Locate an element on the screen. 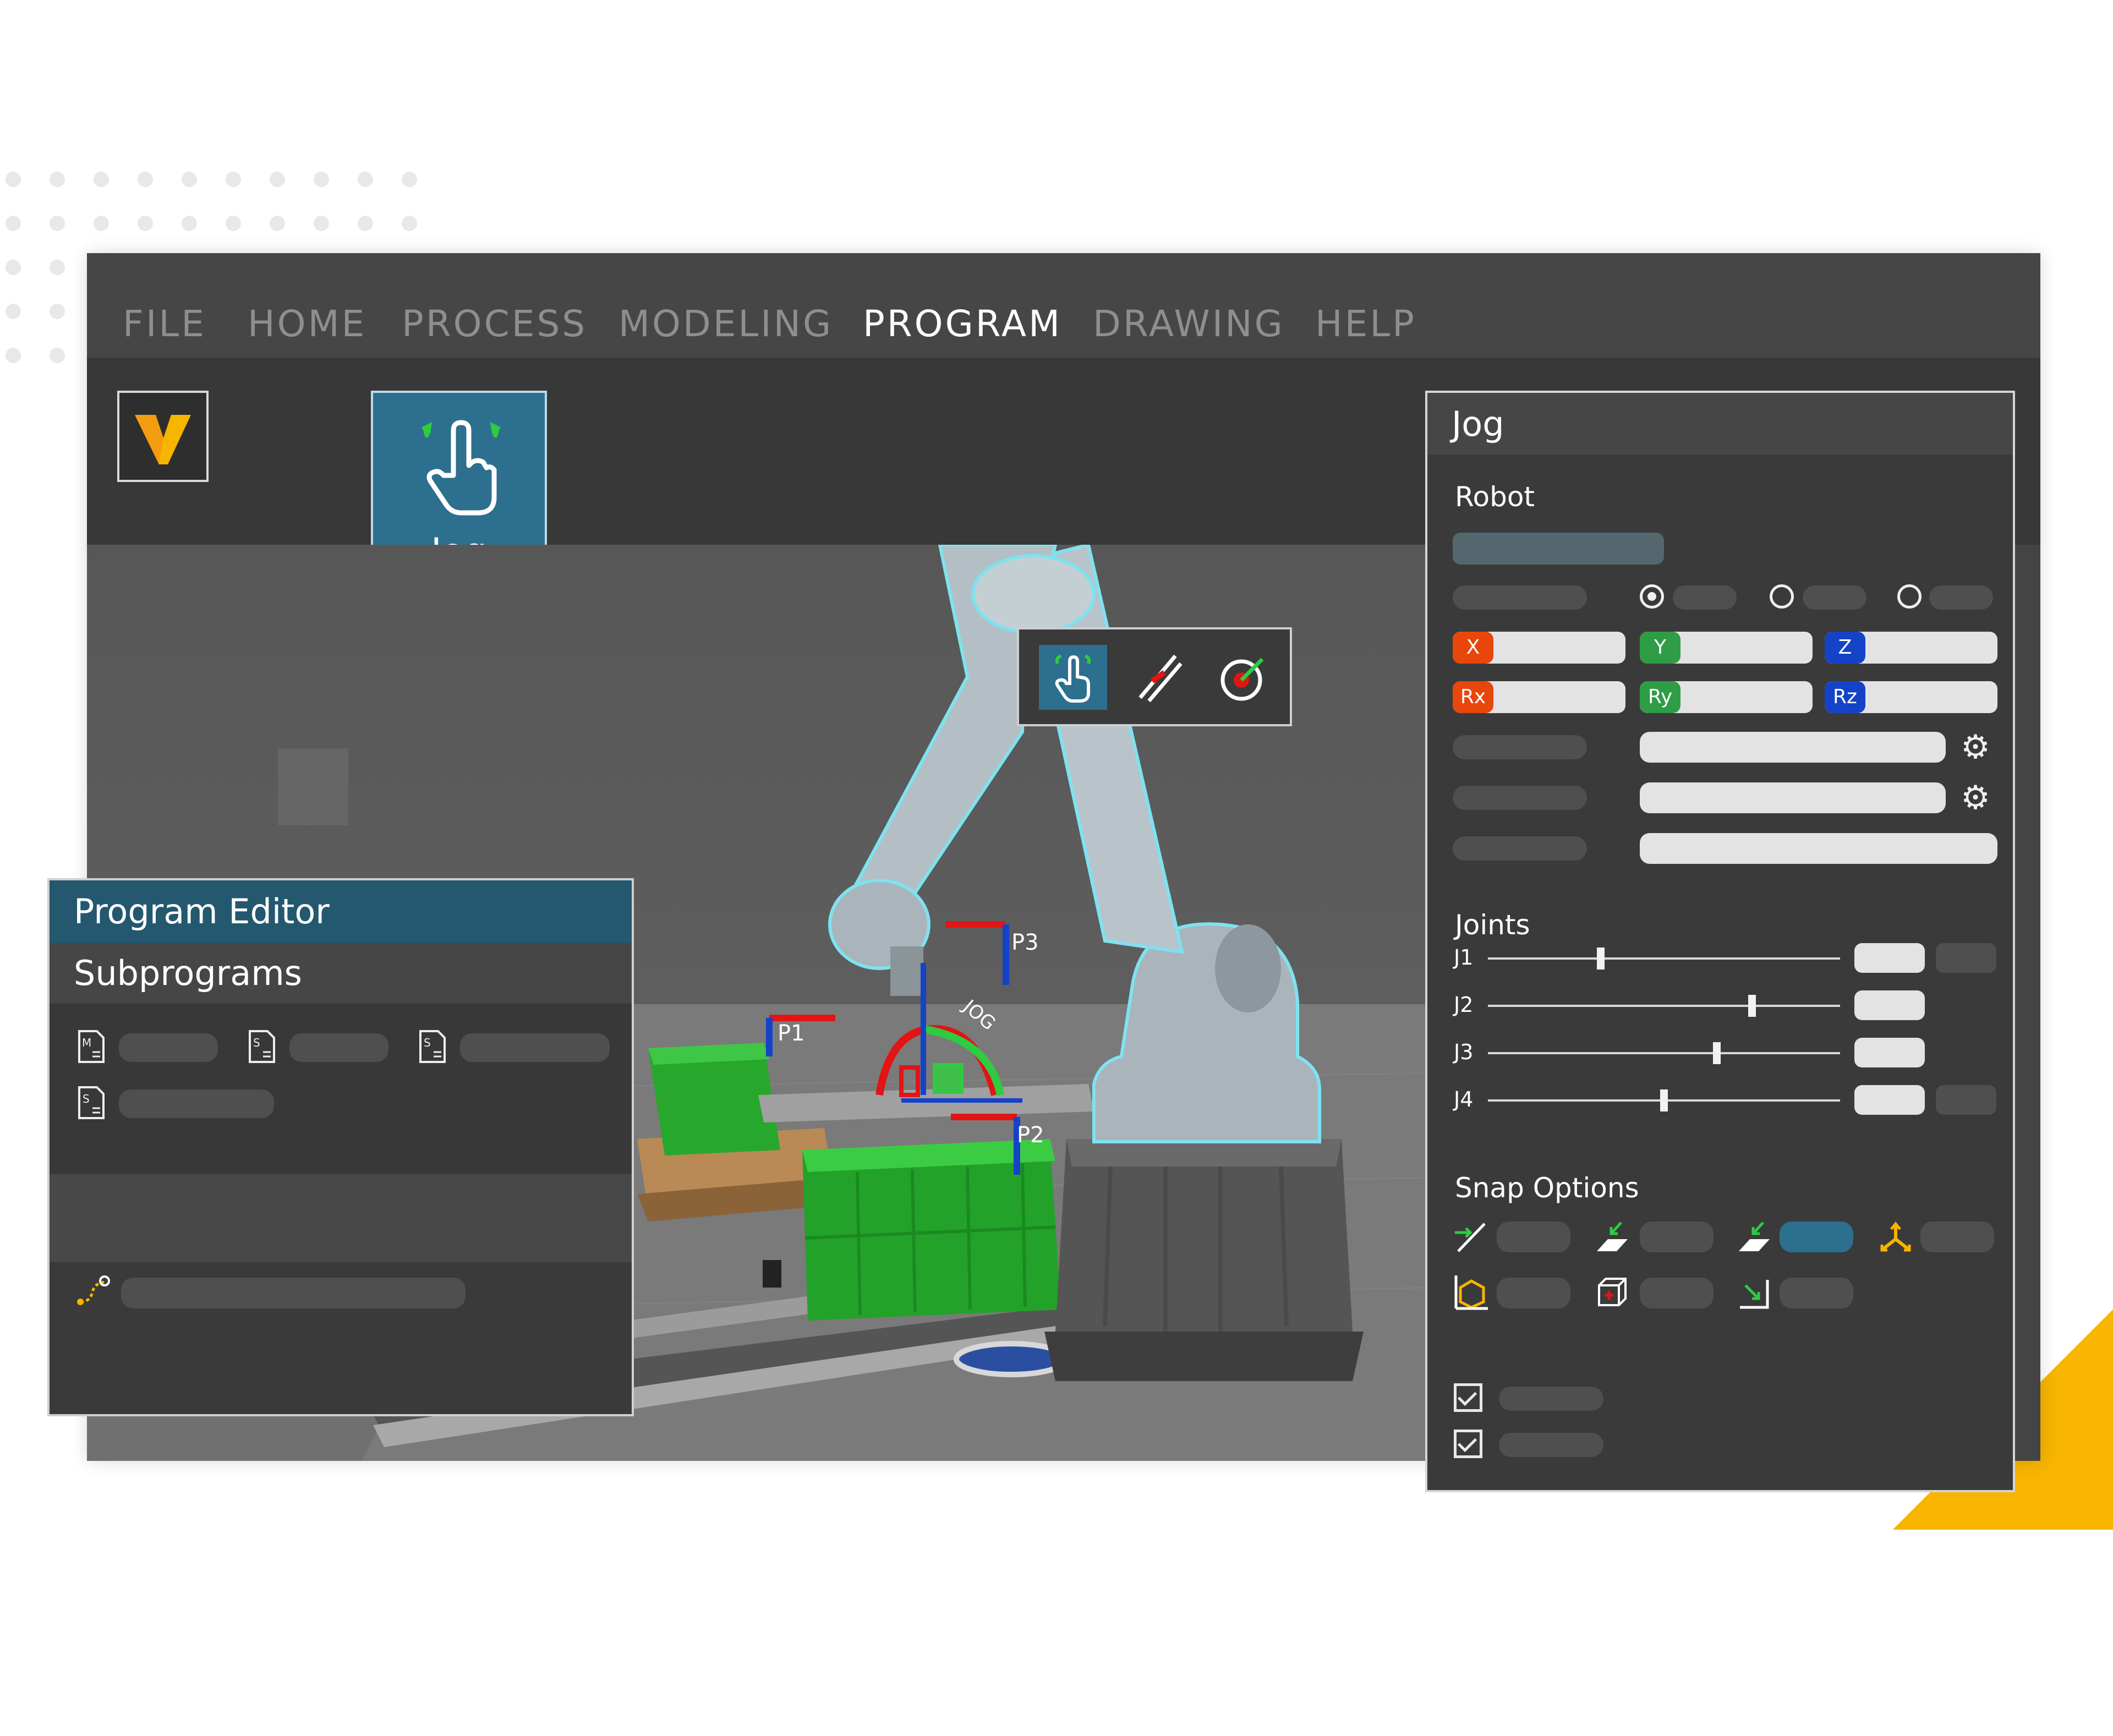 This screenshot has width=2113, height=1736. logo-icon is located at coordinates (163, 439).